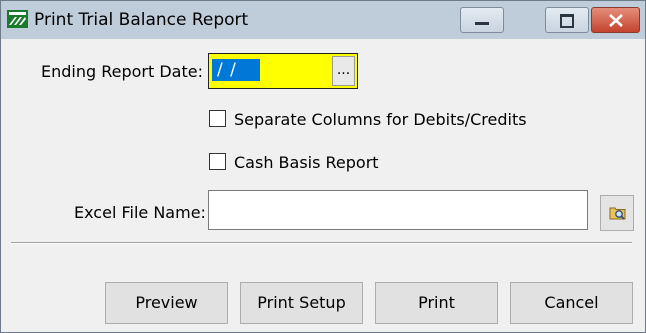  Describe the element at coordinates (166, 303) in the screenshot. I see `preview-button: Preview` at that location.